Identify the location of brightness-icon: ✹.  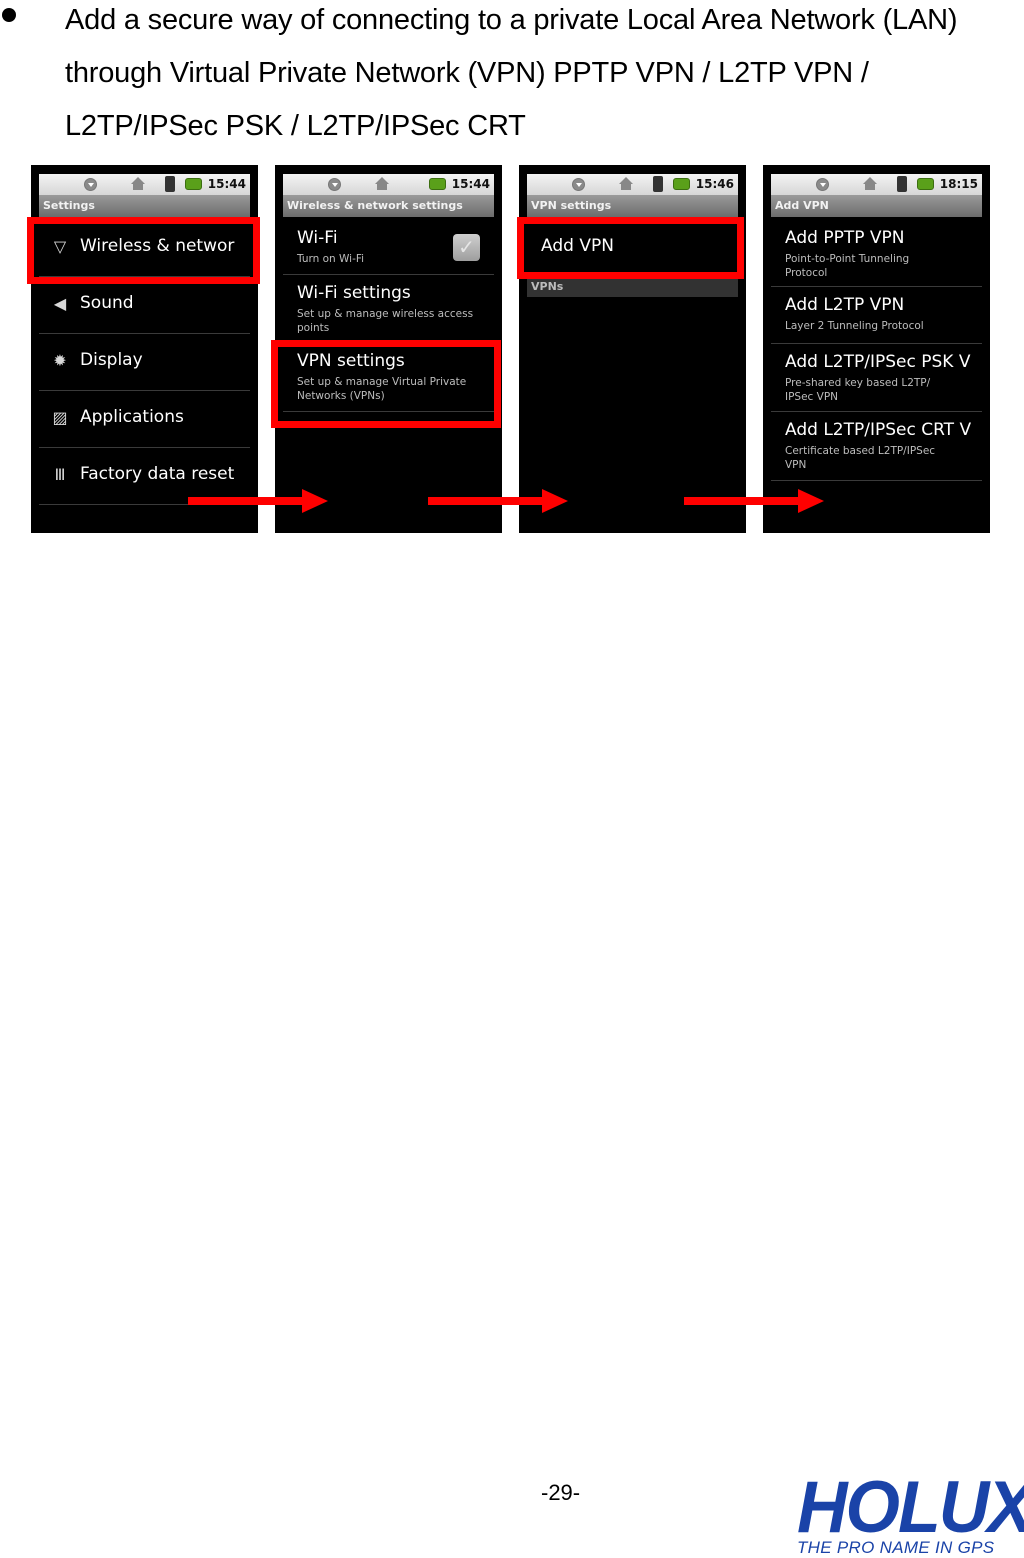
(60, 360).